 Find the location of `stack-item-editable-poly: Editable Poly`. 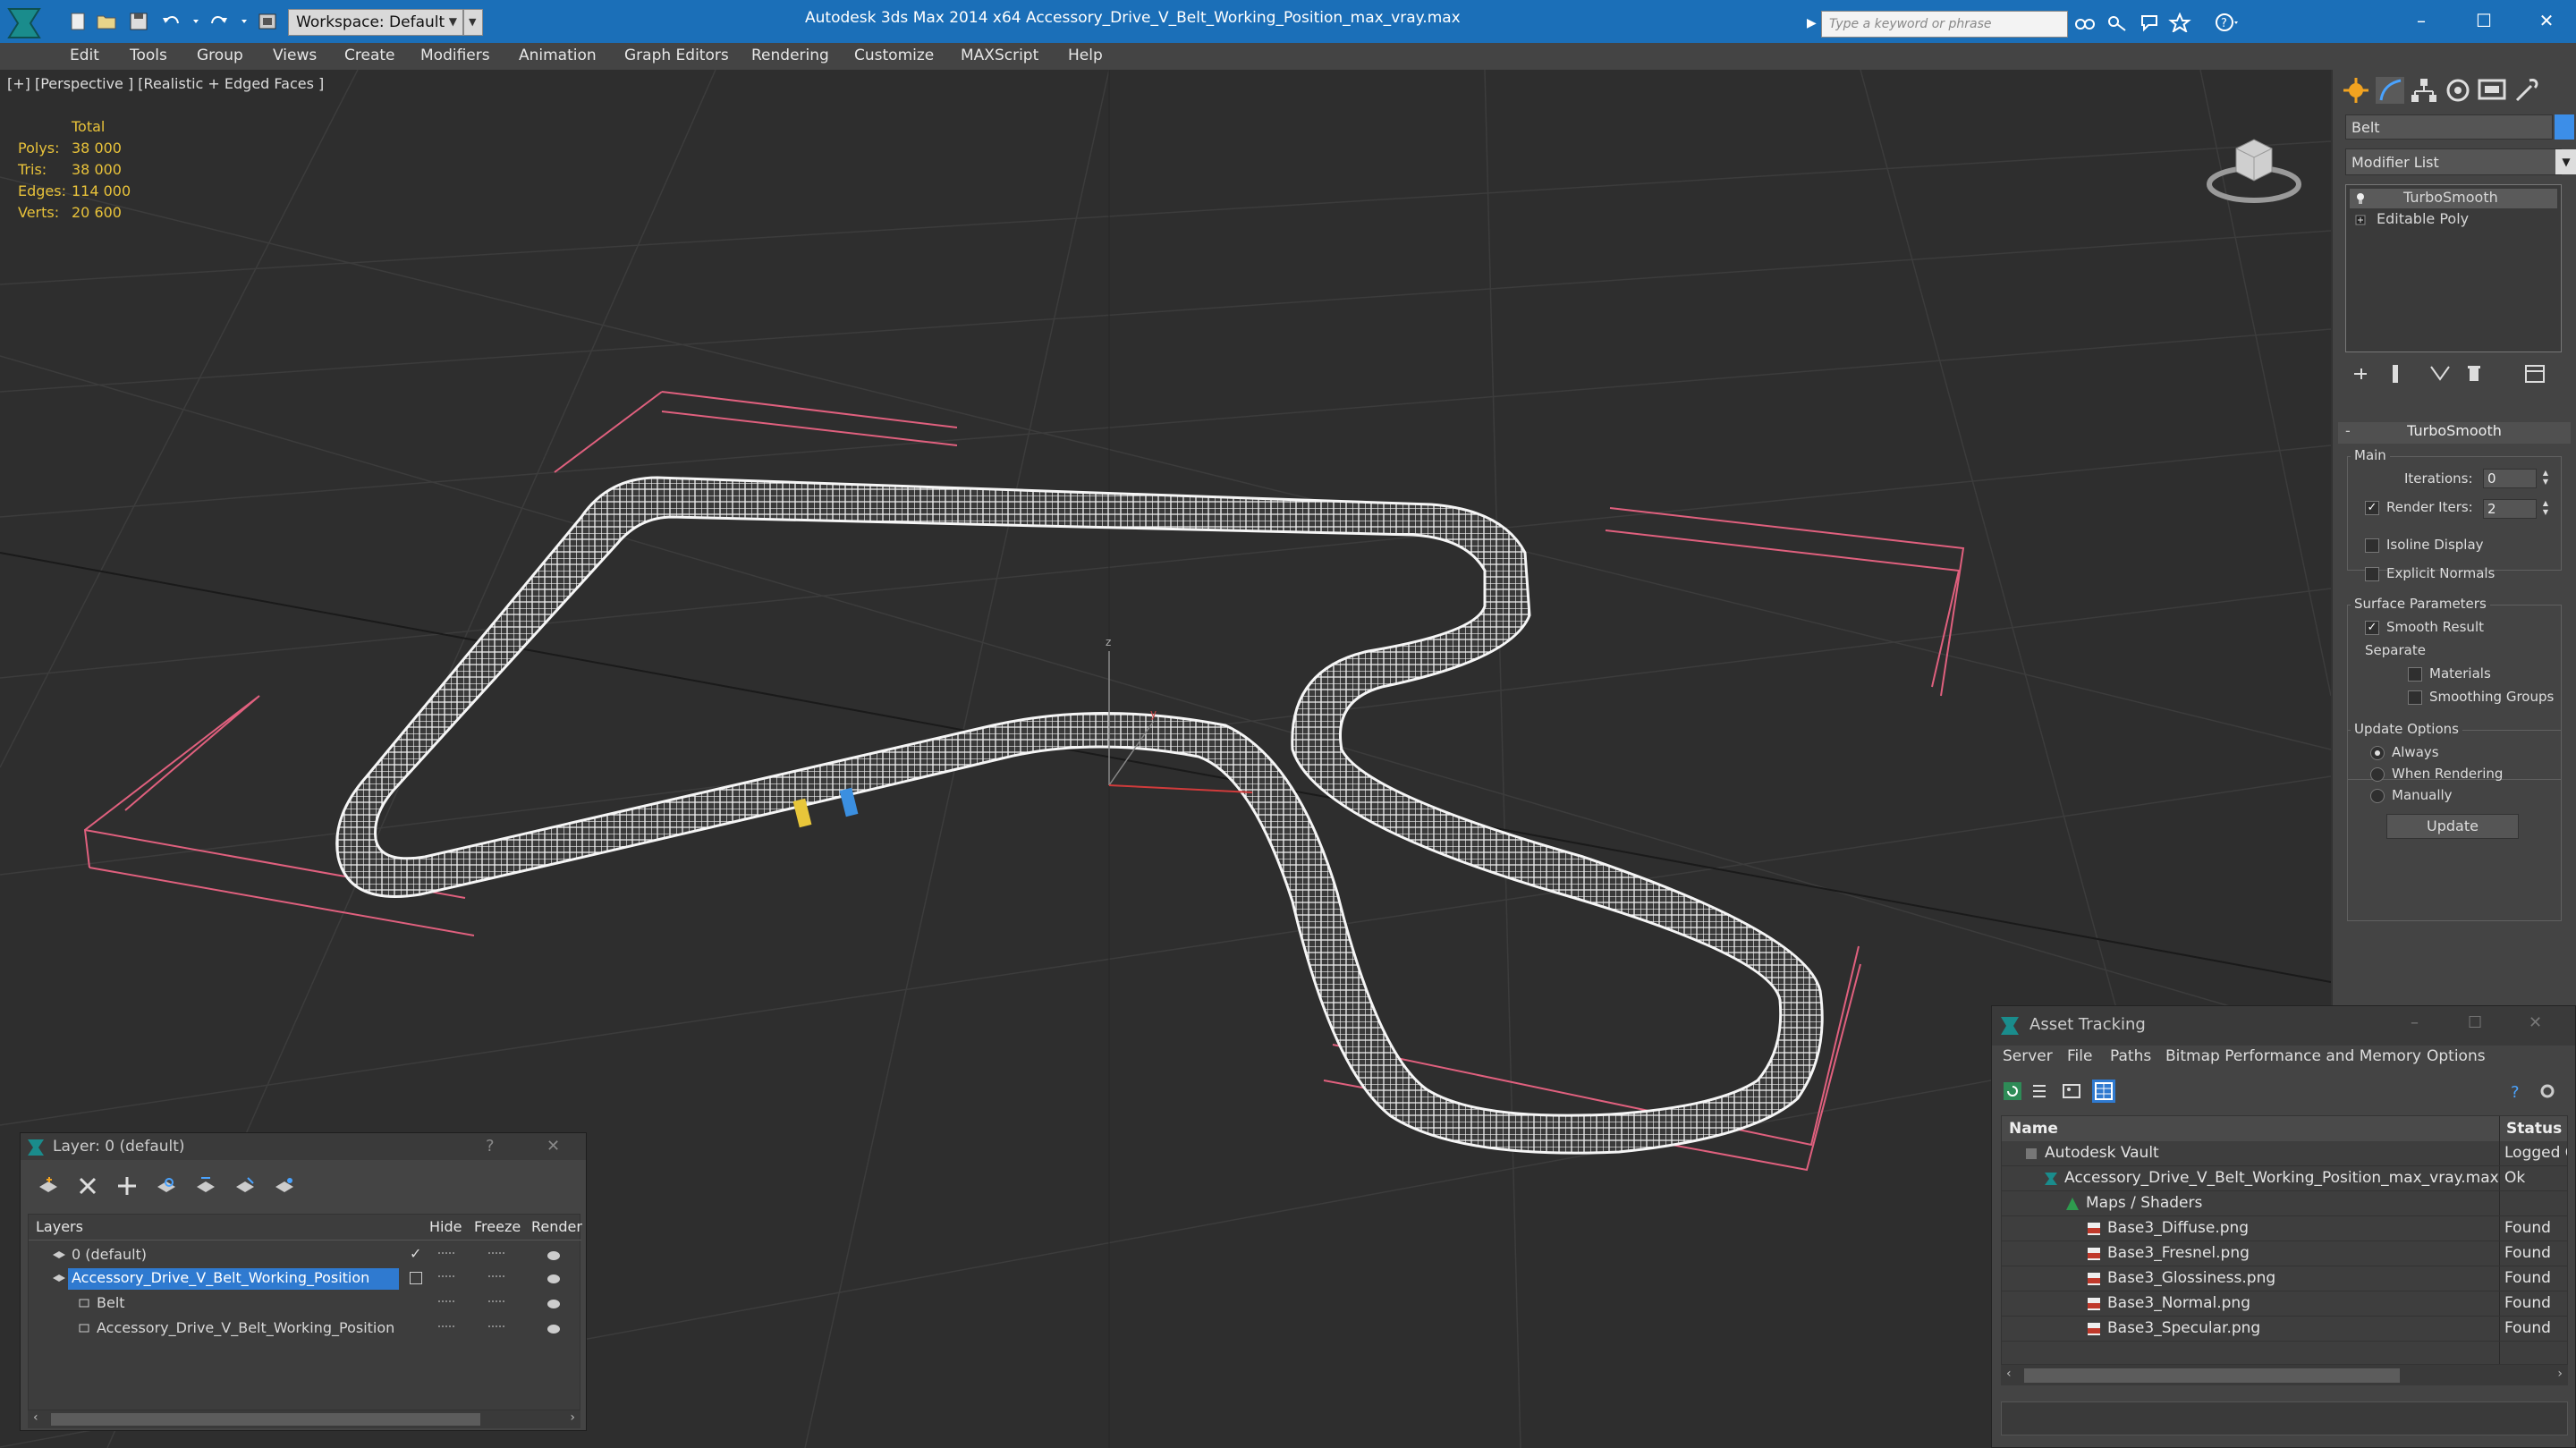

stack-item-editable-poly: Editable Poly is located at coordinates (2453, 220).